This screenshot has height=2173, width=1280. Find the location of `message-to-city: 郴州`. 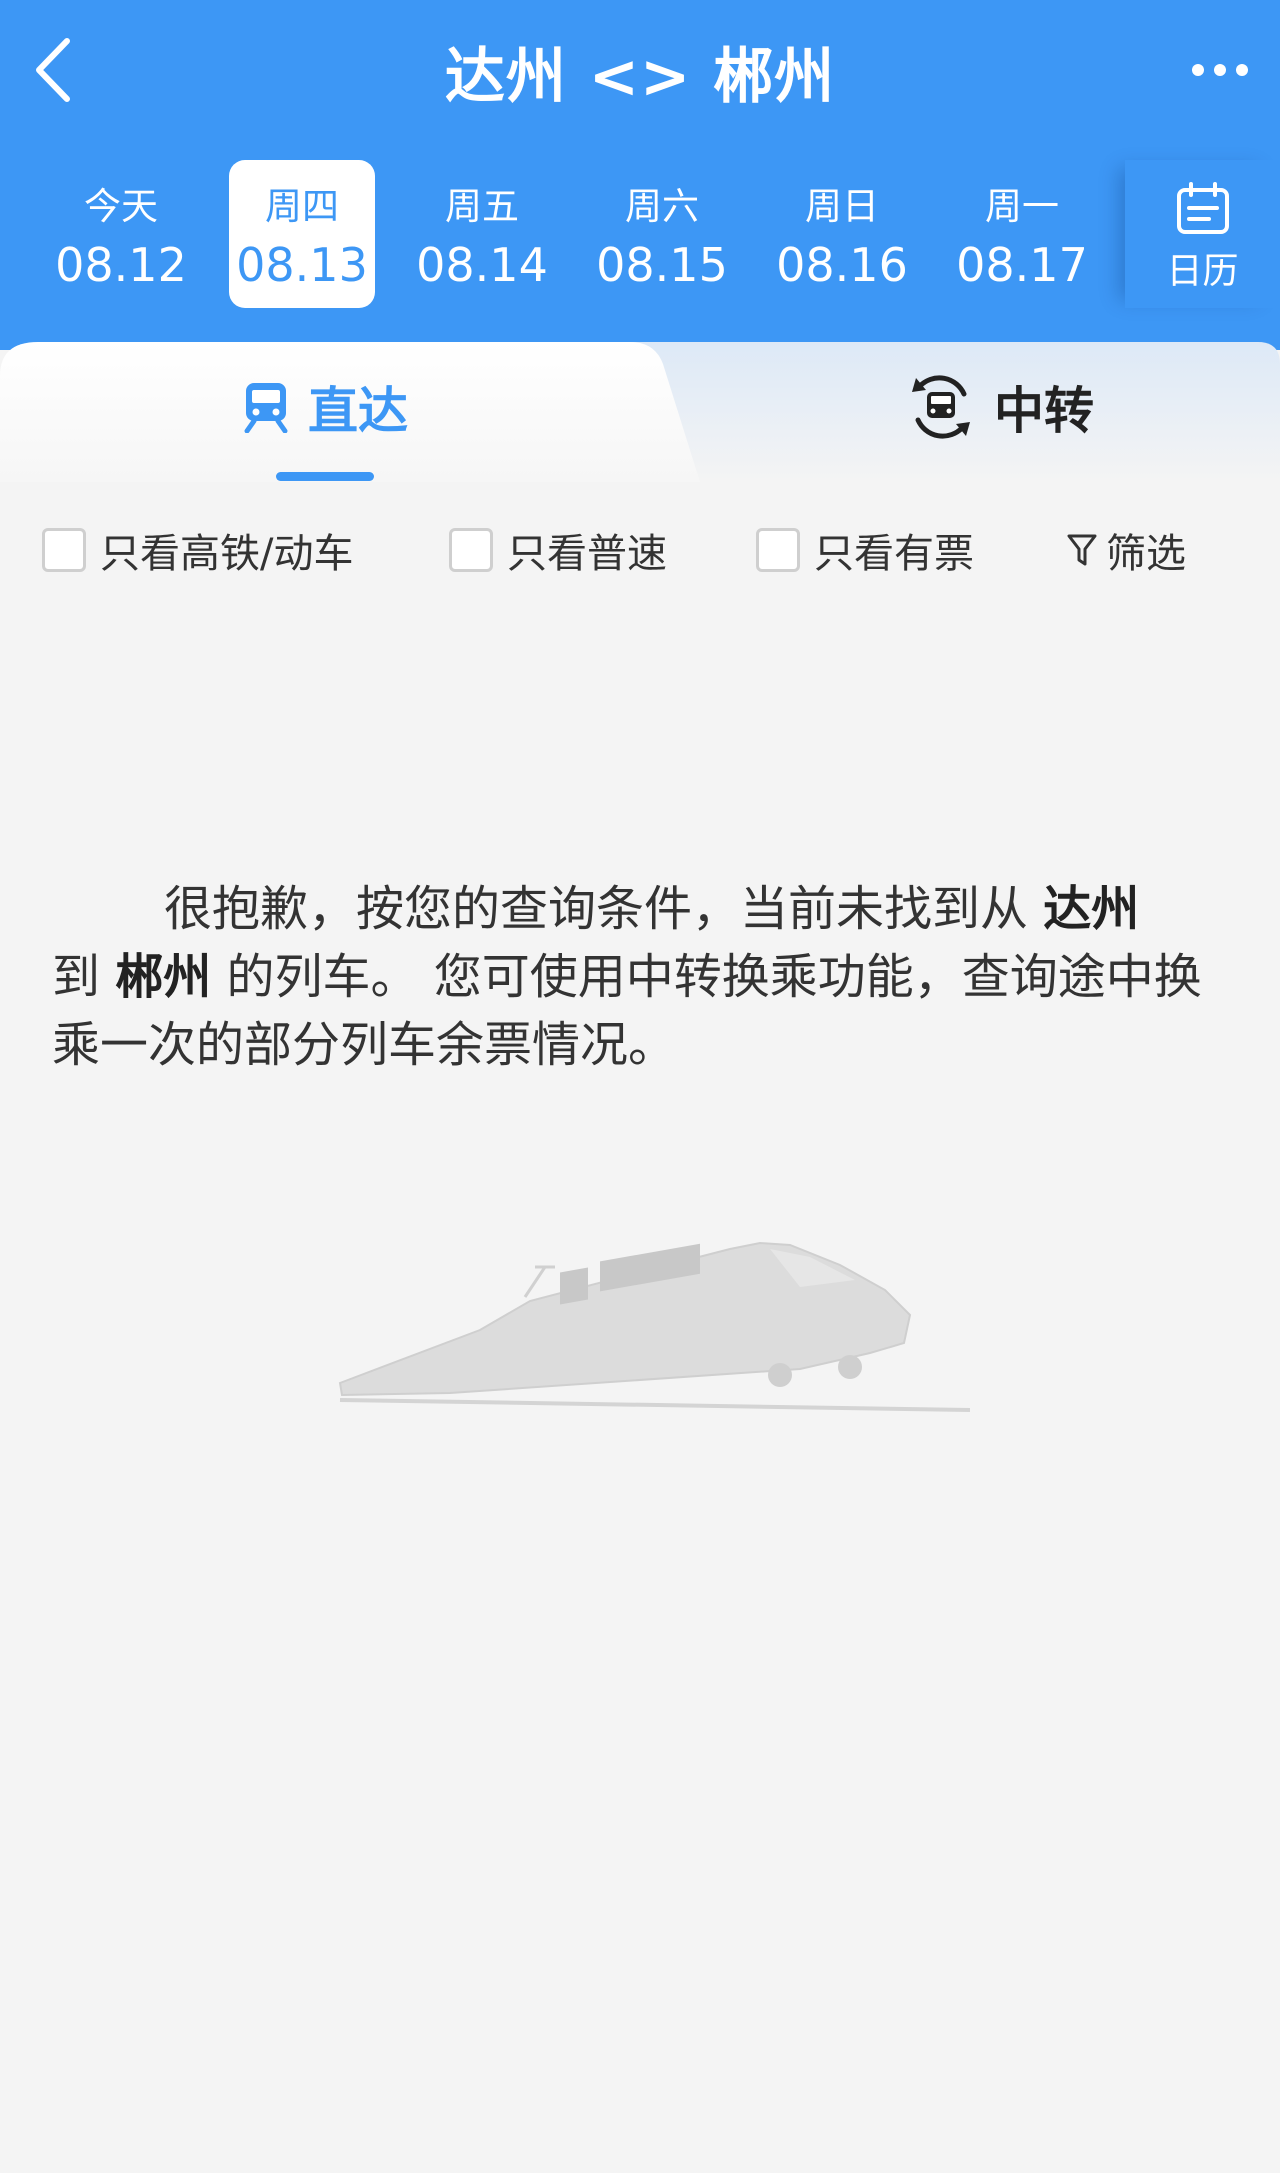

message-to-city: 郴州 is located at coordinates (163, 977).